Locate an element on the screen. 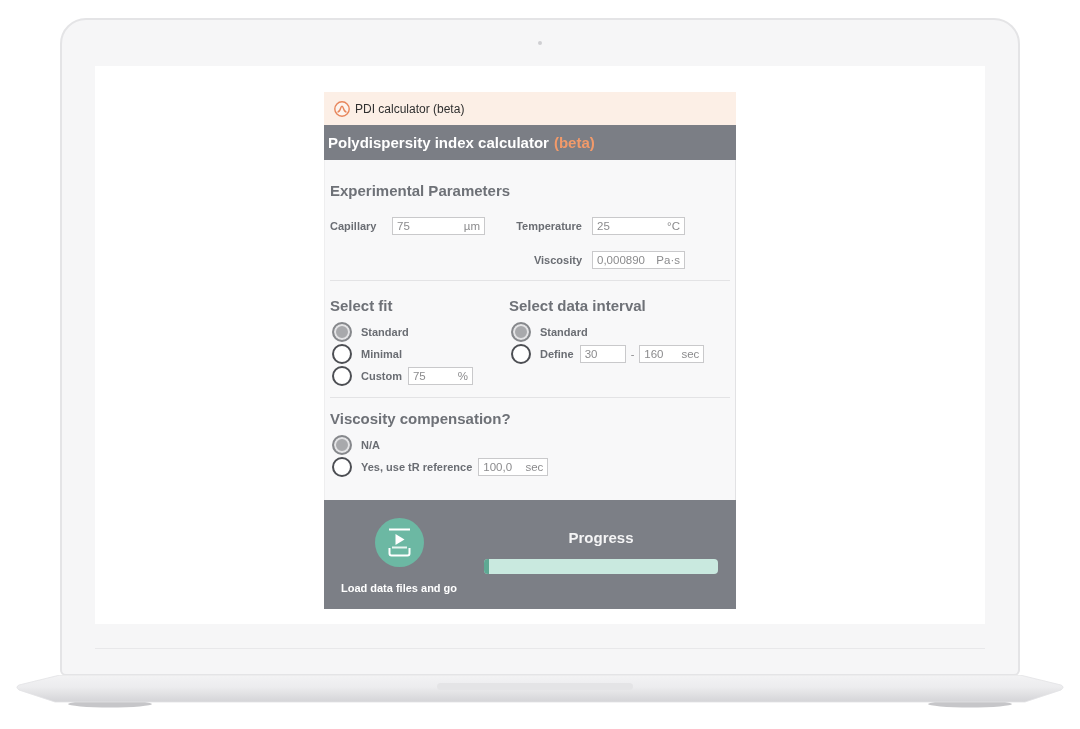  field-label: Capillary is located at coordinates (353, 226).